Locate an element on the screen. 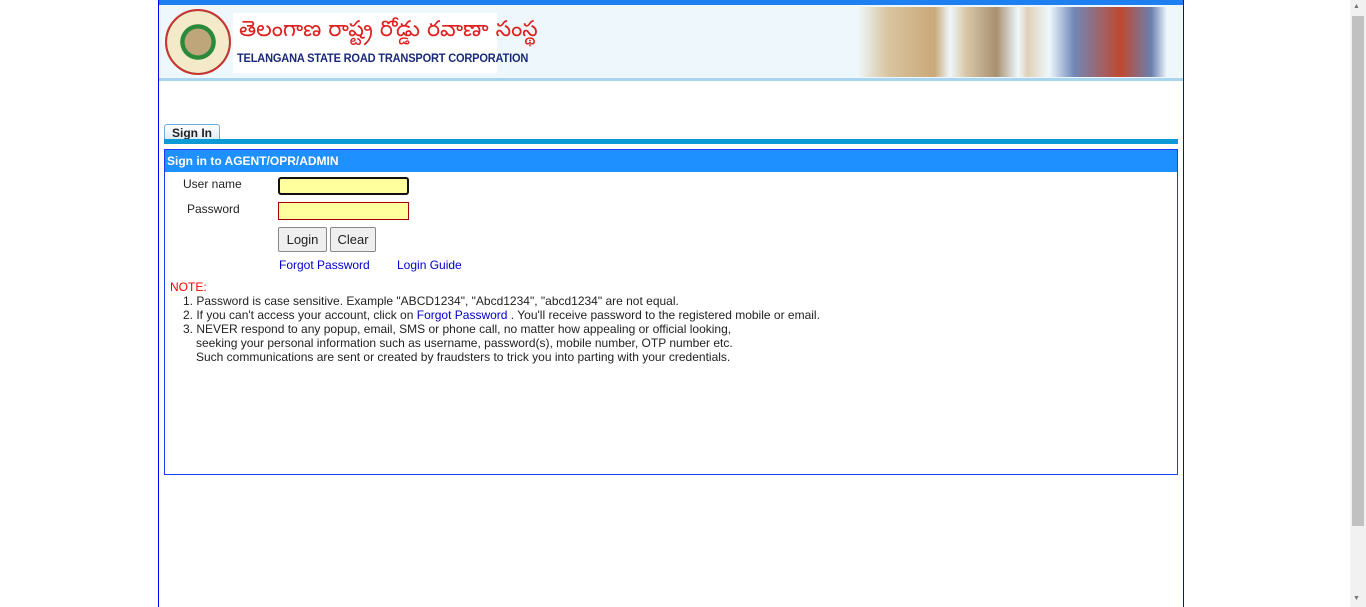 This screenshot has width=1366, height=607. tsrtc-logo is located at coordinates (198, 42).